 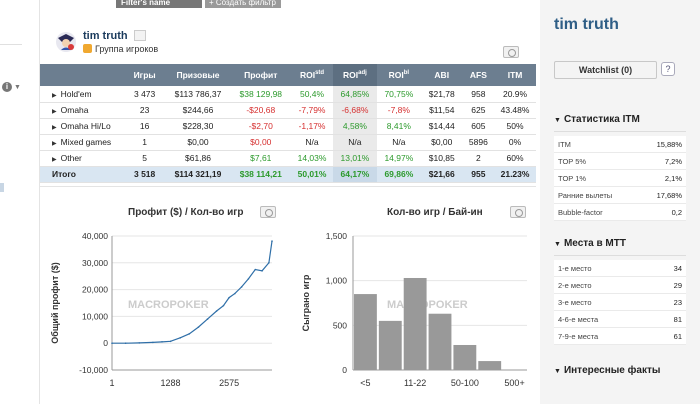 What do you see at coordinates (312, 94) in the screenshot?
I see `table-cell: 50,4%` at bounding box center [312, 94].